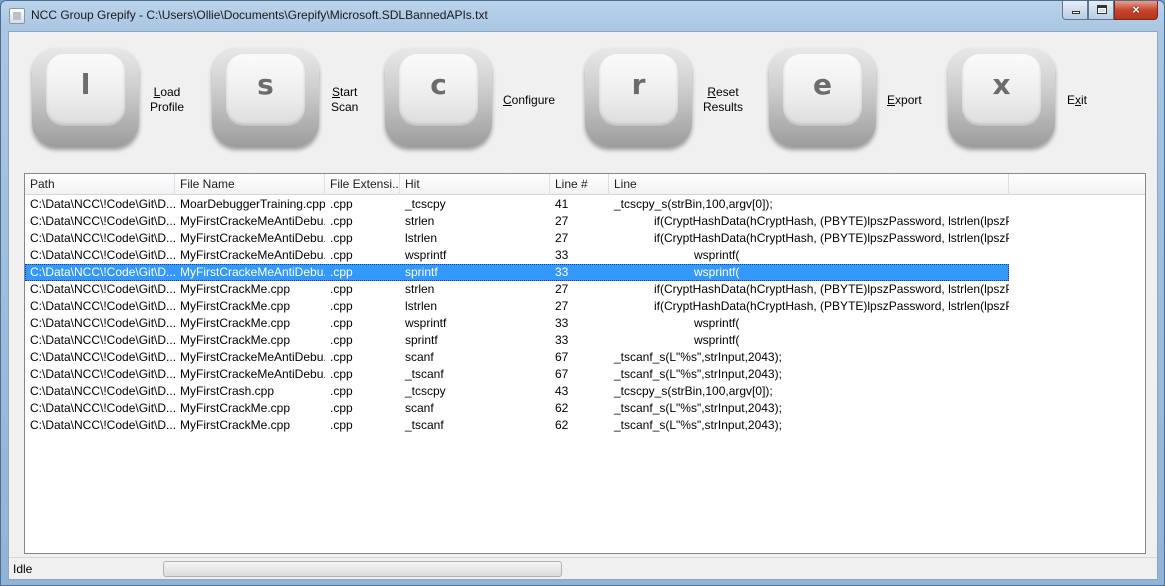  I want to click on column-header-path: Path, so click(100, 184).